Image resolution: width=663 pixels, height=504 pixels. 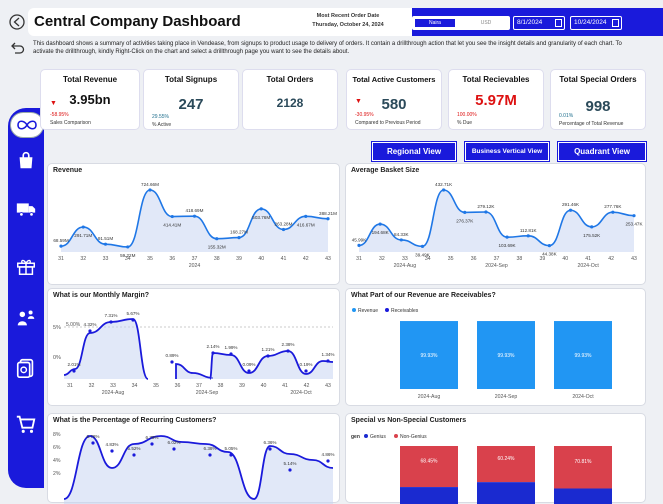 What do you see at coordinates (327, 454) in the screenshot?
I see `data-label: 4.86%` at bounding box center [327, 454].